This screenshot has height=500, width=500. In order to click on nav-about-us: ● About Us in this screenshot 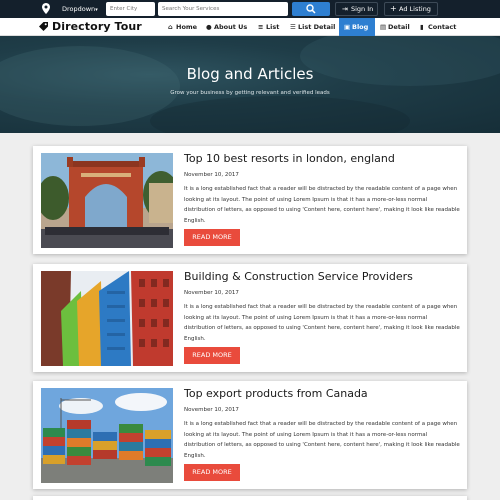, I will do `click(226, 27)`.